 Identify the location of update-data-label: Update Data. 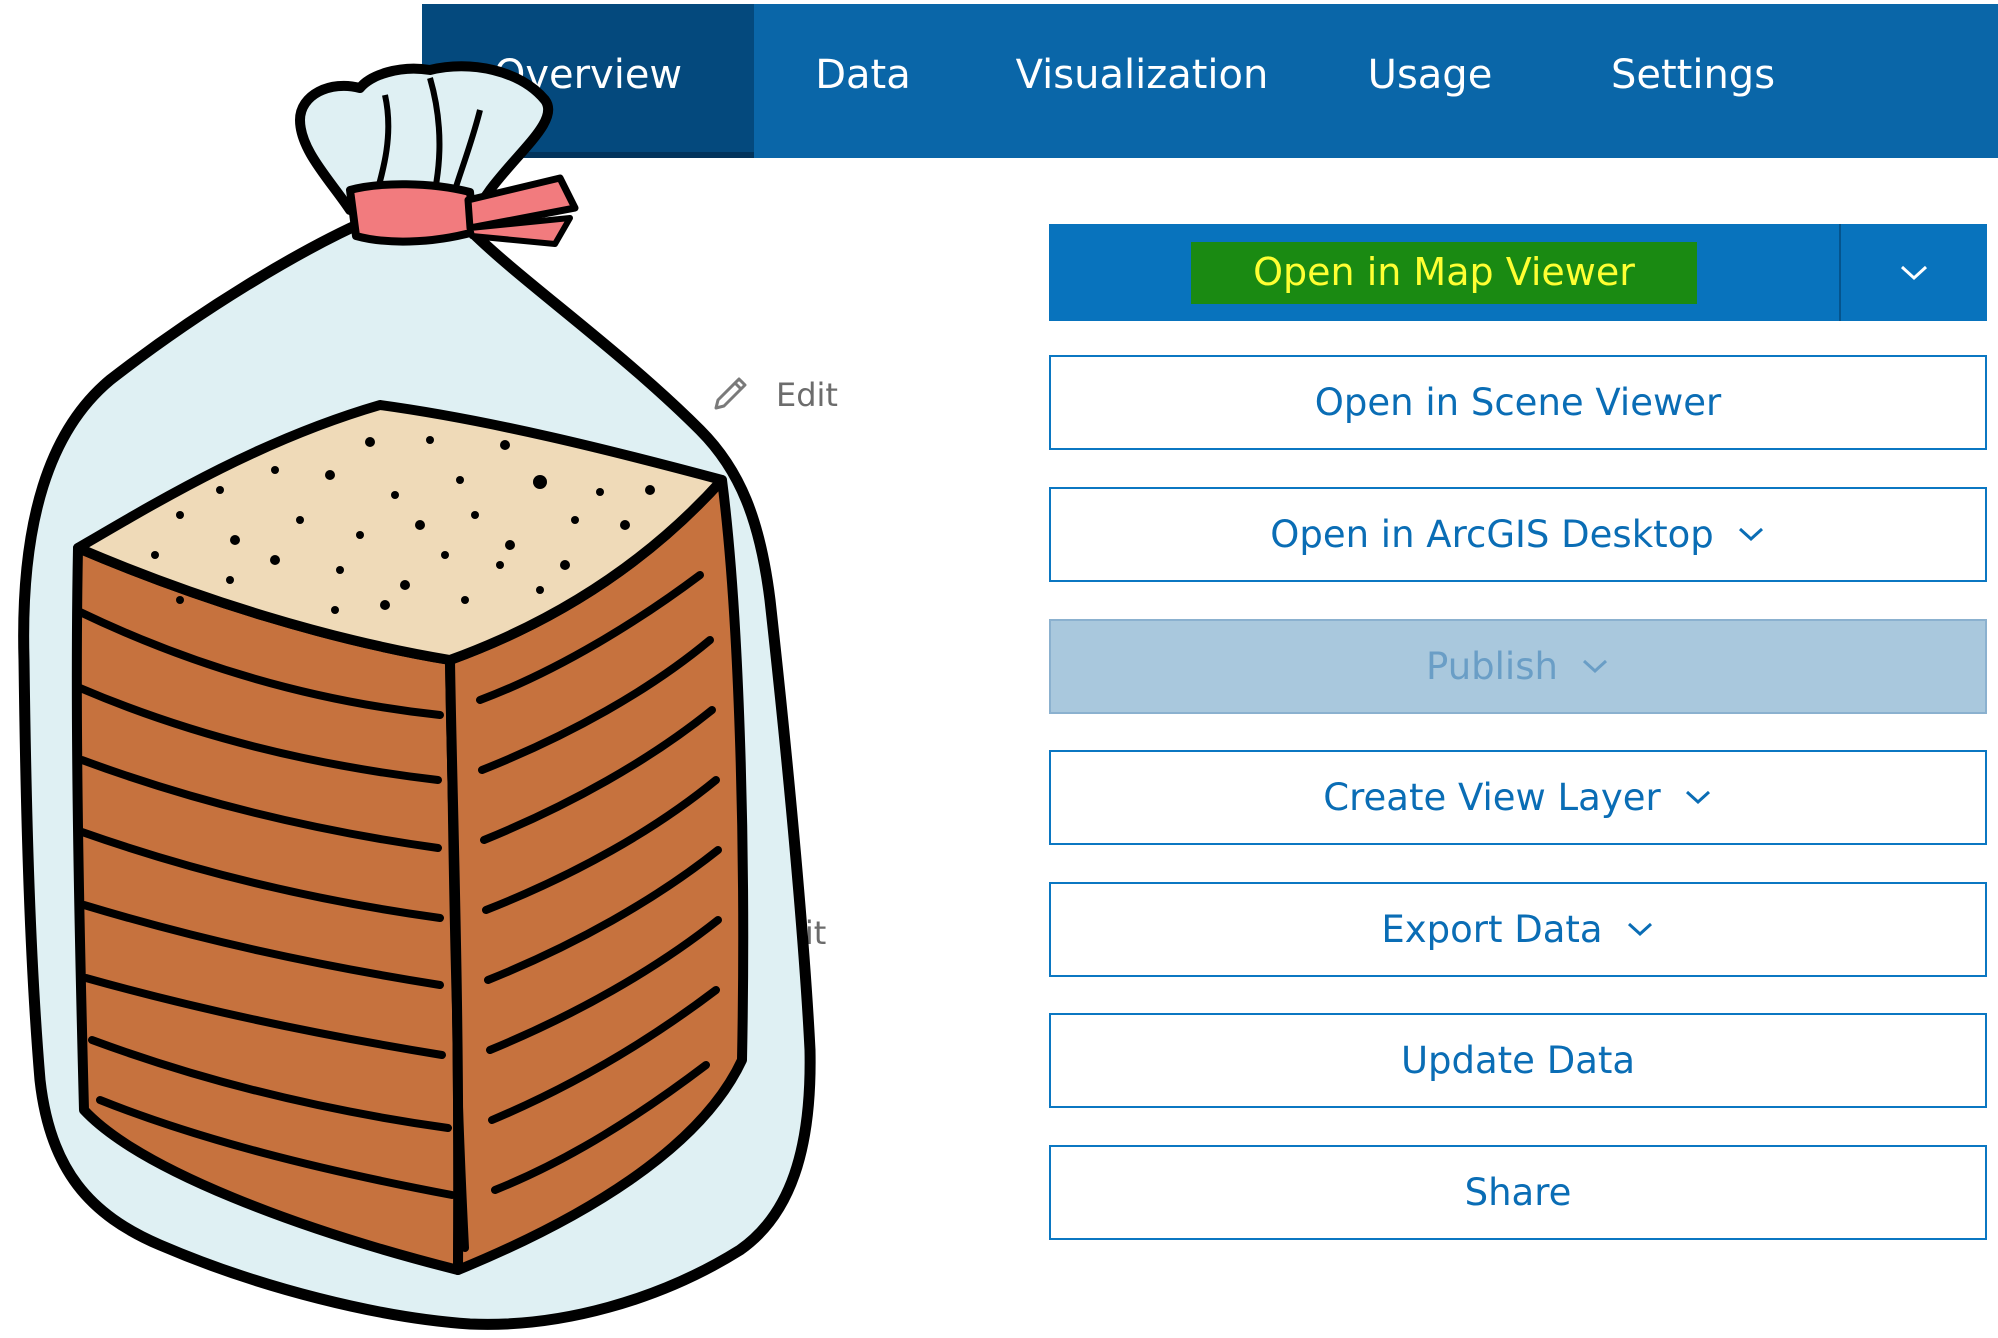
(1518, 1060).